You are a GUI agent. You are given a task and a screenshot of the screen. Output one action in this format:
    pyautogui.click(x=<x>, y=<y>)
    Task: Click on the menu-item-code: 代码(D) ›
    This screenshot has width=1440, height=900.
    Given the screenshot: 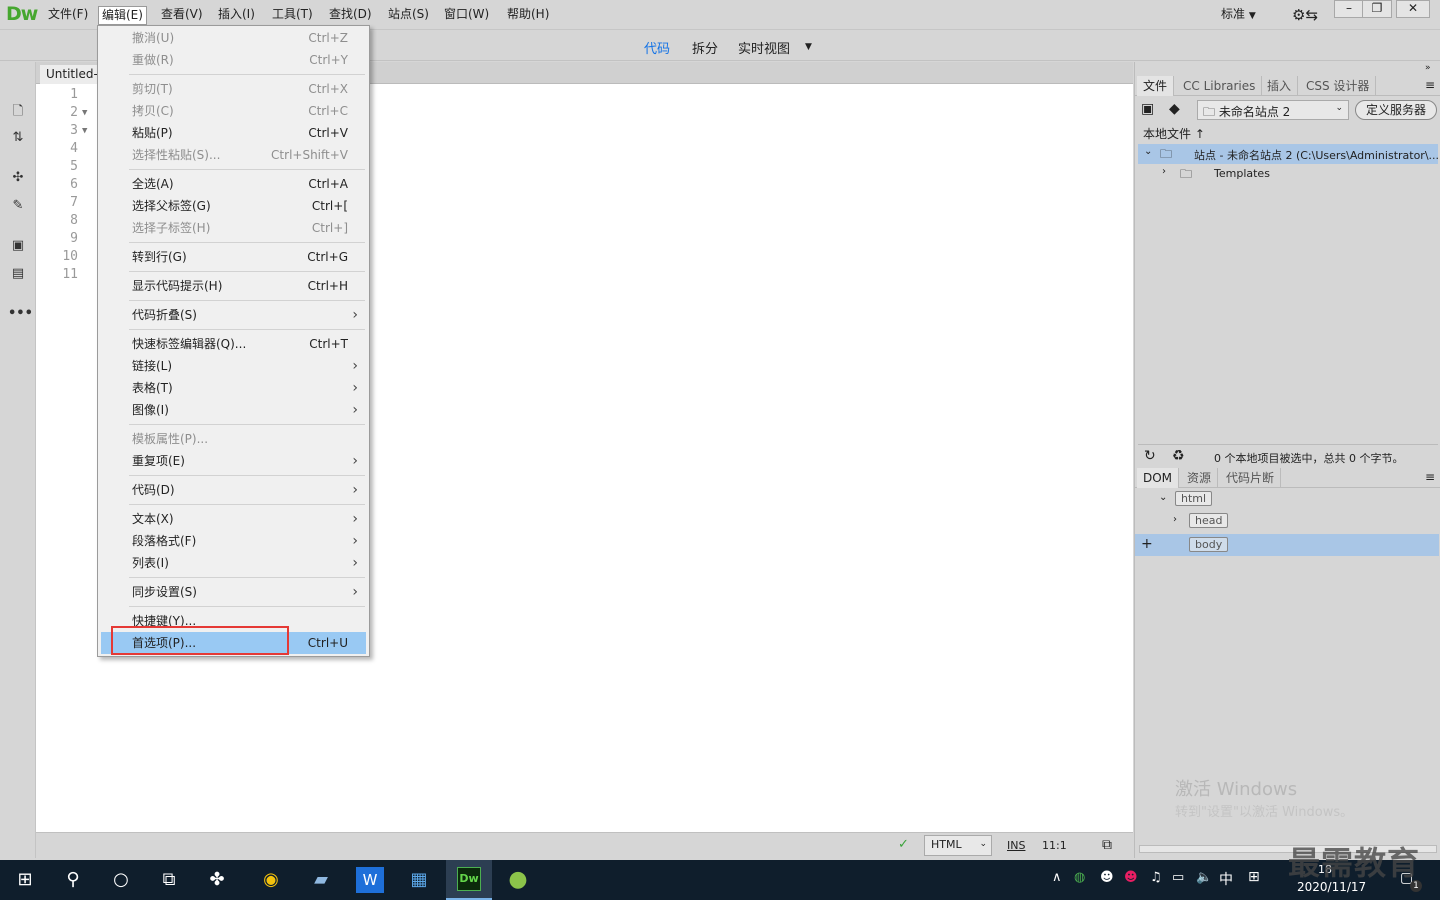 What is the action you would take?
    pyautogui.click(x=233, y=490)
    